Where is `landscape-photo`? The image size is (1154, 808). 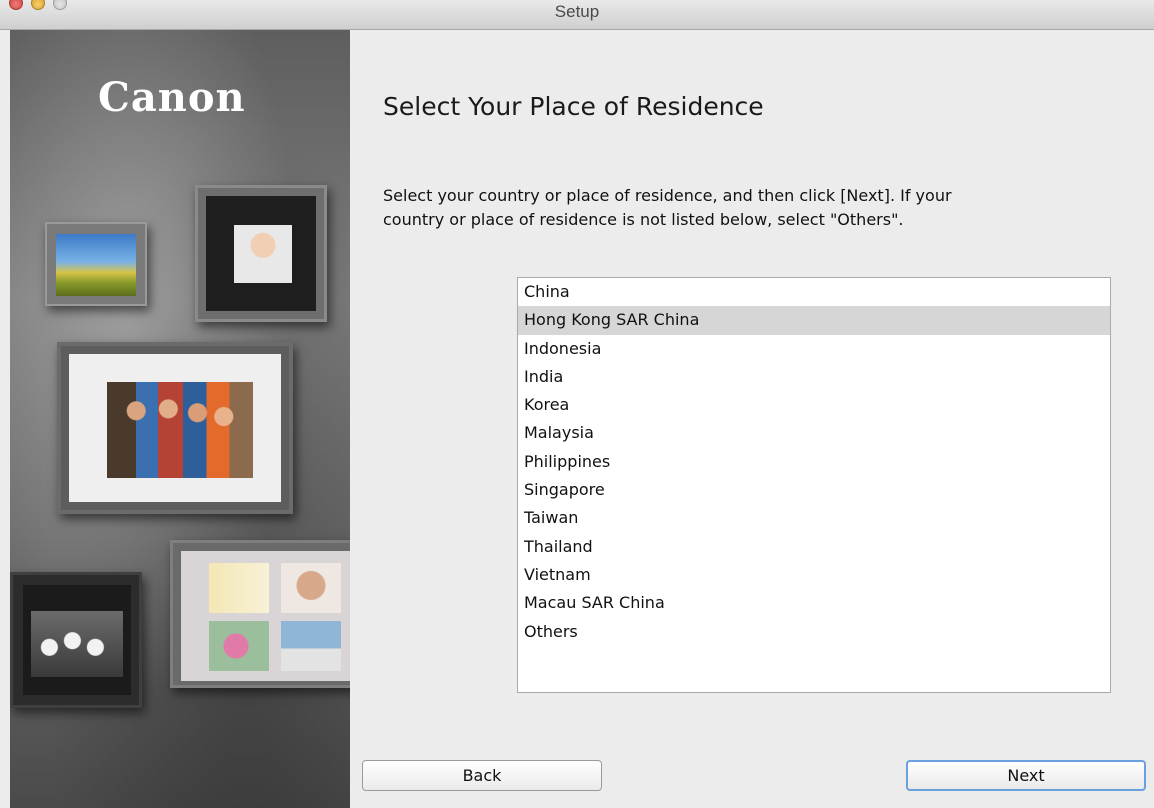 landscape-photo is located at coordinates (96, 265).